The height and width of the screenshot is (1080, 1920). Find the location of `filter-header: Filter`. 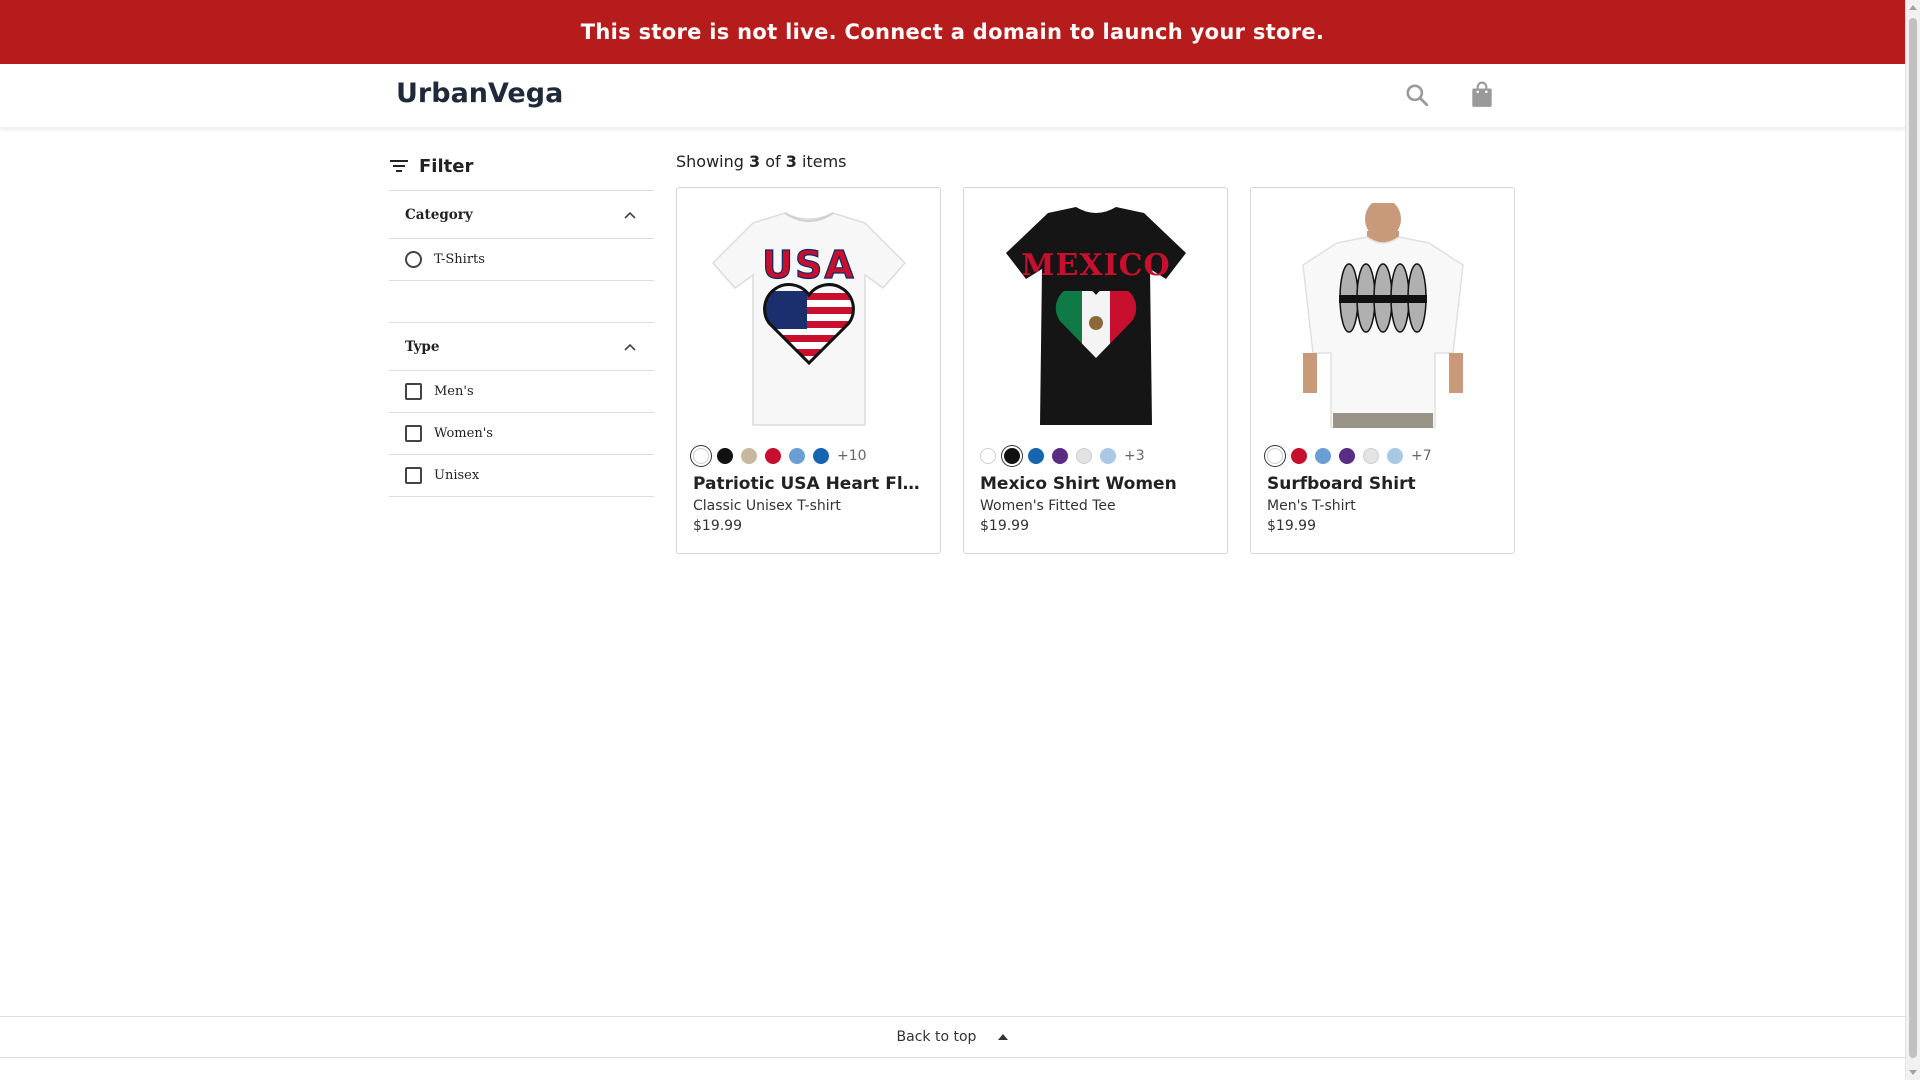

filter-header: Filter is located at coordinates (521, 166).